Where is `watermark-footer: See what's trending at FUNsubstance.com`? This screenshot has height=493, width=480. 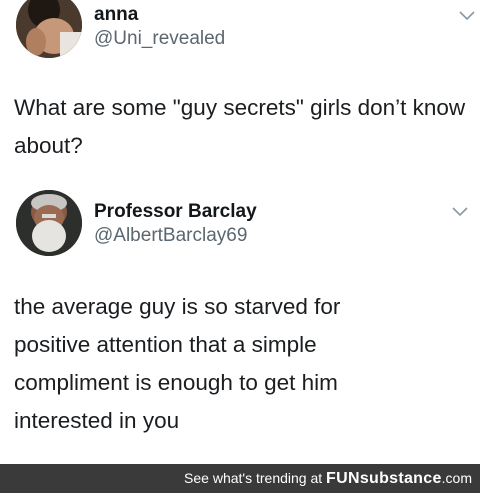
watermark-footer: See what's trending at FUNsubstance.com is located at coordinates (240, 478).